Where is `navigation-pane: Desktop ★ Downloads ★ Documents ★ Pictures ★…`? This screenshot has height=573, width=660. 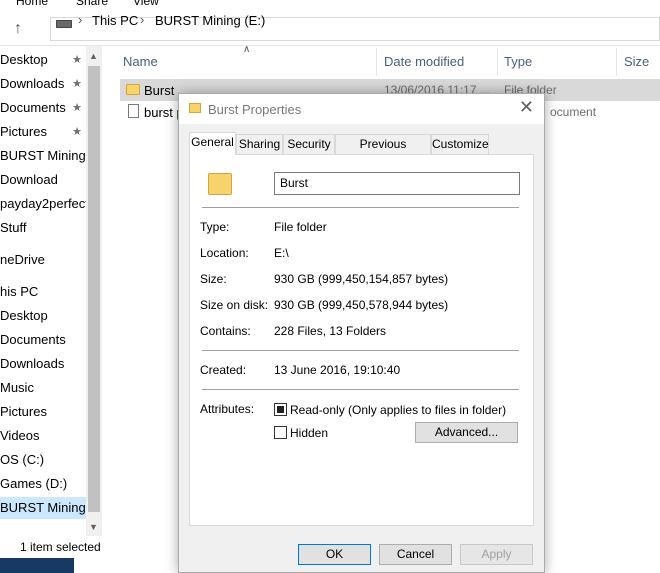
navigation-pane: Desktop ★ Downloads ★ Documents ★ Pictures ★… is located at coordinates (43, 291).